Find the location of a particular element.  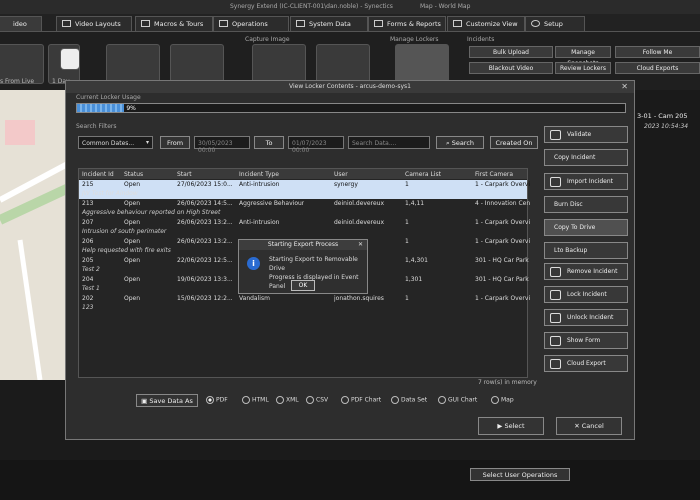

capture-camera-button is located at coordinates (279, 64).